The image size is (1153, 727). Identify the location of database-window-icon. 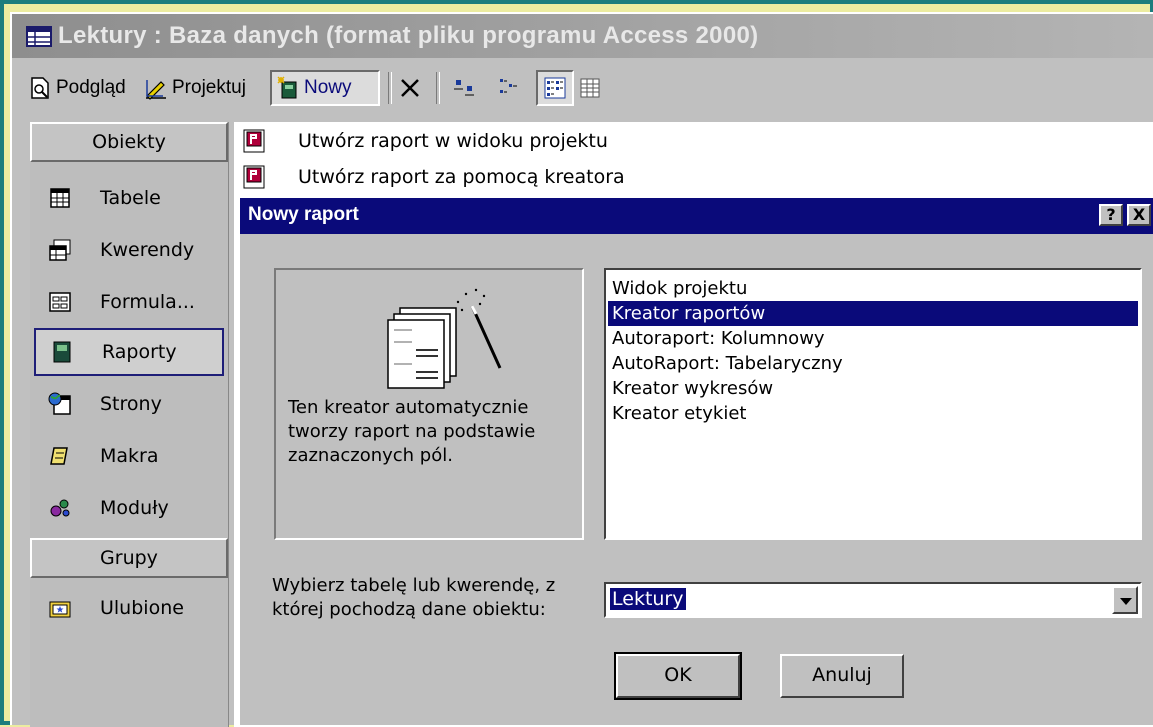
(39, 36).